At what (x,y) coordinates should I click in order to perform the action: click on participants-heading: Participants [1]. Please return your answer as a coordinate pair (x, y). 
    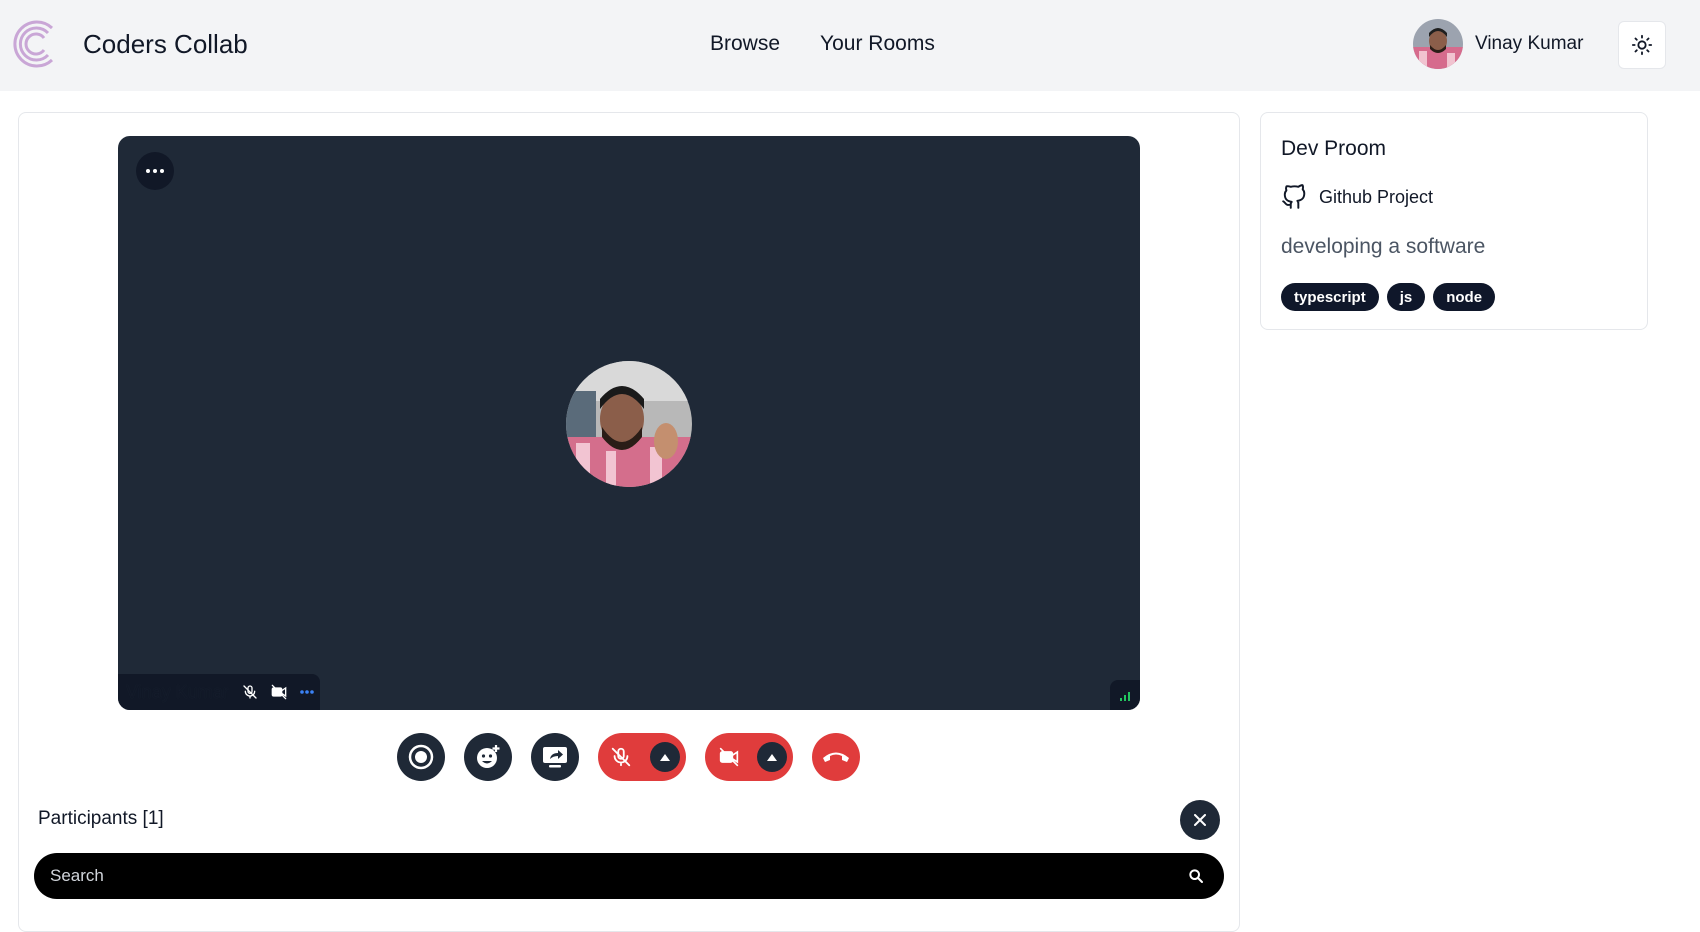
    Looking at the image, I should click on (101, 818).